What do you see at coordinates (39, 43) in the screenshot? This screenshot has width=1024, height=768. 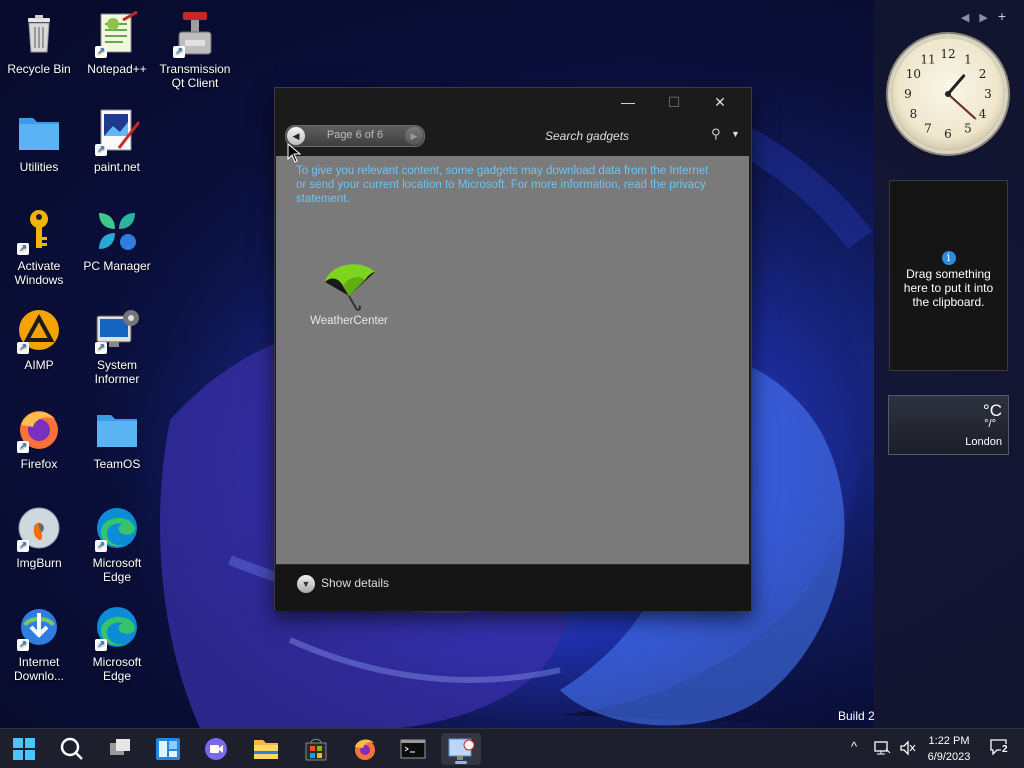 I see `desktop-icon-recycle-bin: Recycle Bin` at bounding box center [39, 43].